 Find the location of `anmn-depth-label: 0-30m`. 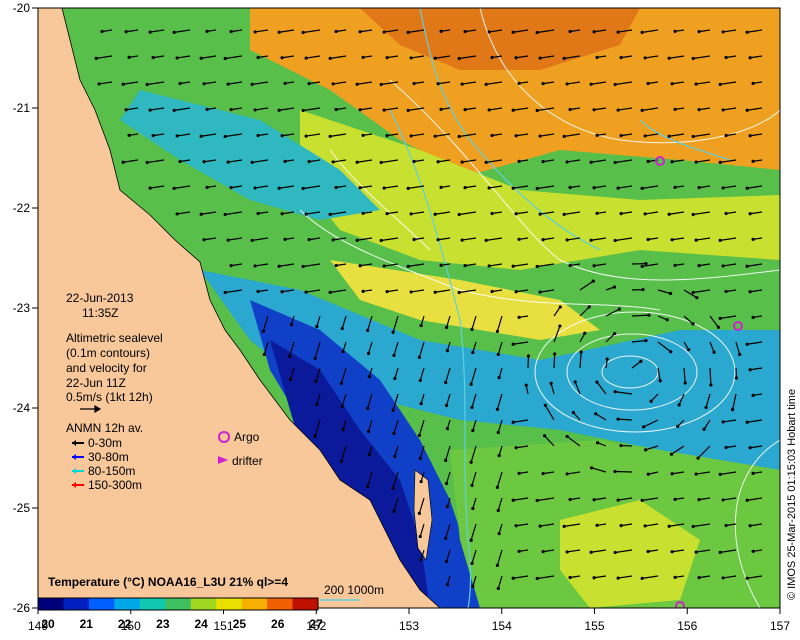

anmn-depth-label: 0-30m is located at coordinates (105, 443).